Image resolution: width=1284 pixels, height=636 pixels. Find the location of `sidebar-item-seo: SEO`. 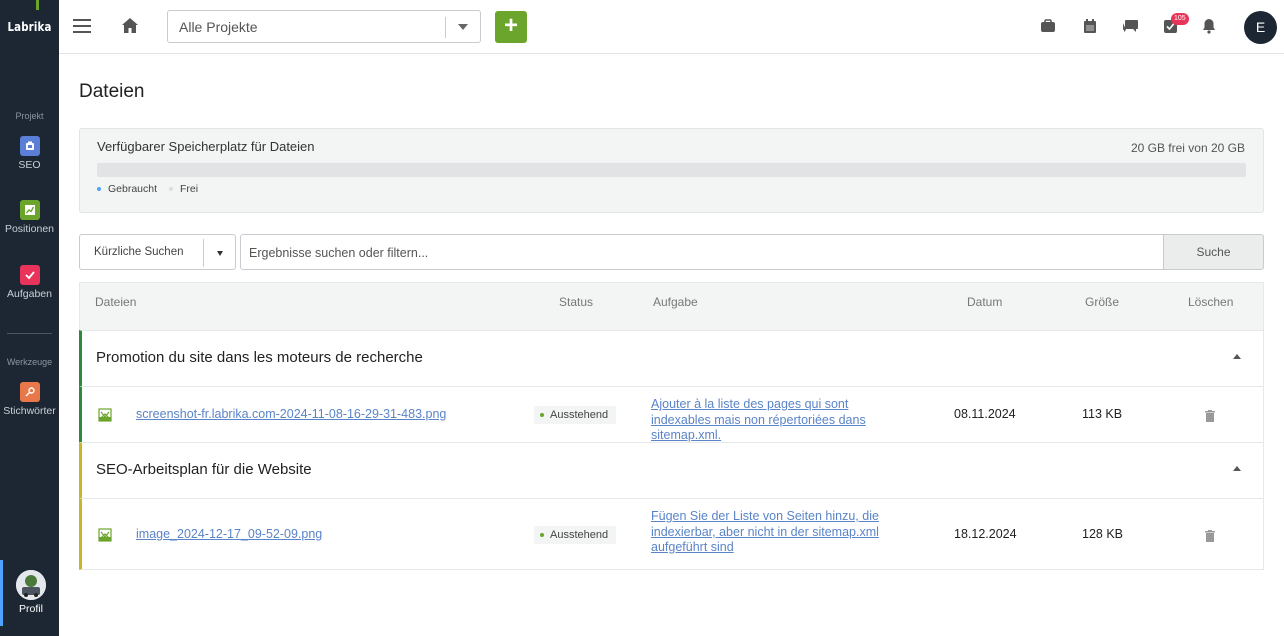

sidebar-item-seo: SEO is located at coordinates (29, 153).